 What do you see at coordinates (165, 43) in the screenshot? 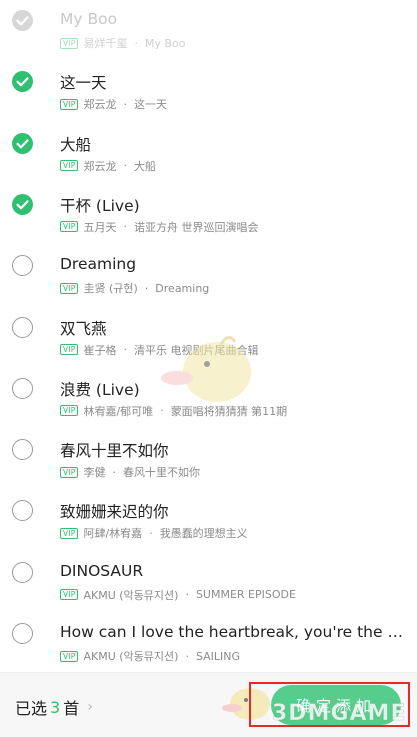
I see `song-album: My Boo` at bounding box center [165, 43].